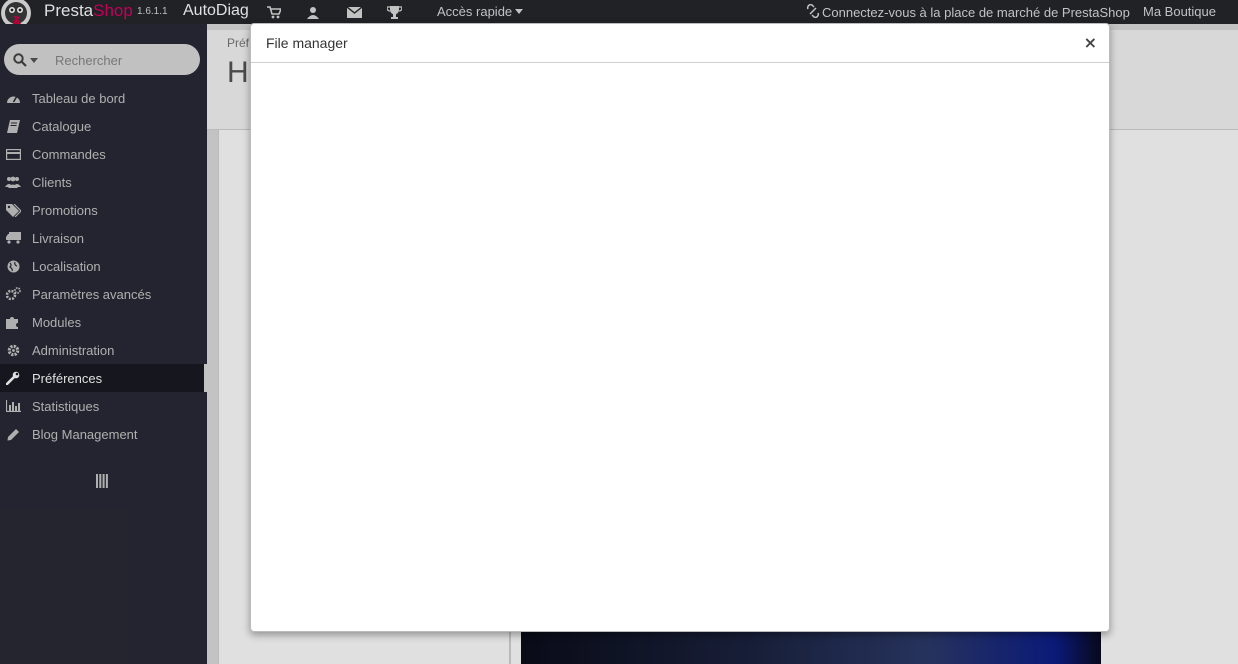  What do you see at coordinates (13, 98) in the screenshot?
I see `dashboard-icon` at bounding box center [13, 98].